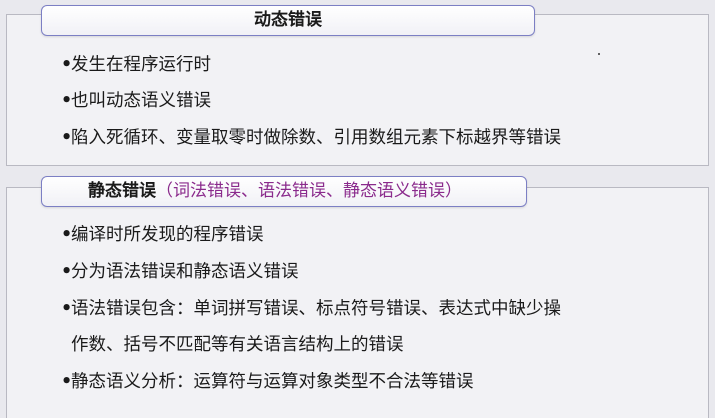 This screenshot has width=715, height=418. I want to click on static-error-header: 静态错误（词法错误、语法错误、静态语义错误）, so click(284, 191).